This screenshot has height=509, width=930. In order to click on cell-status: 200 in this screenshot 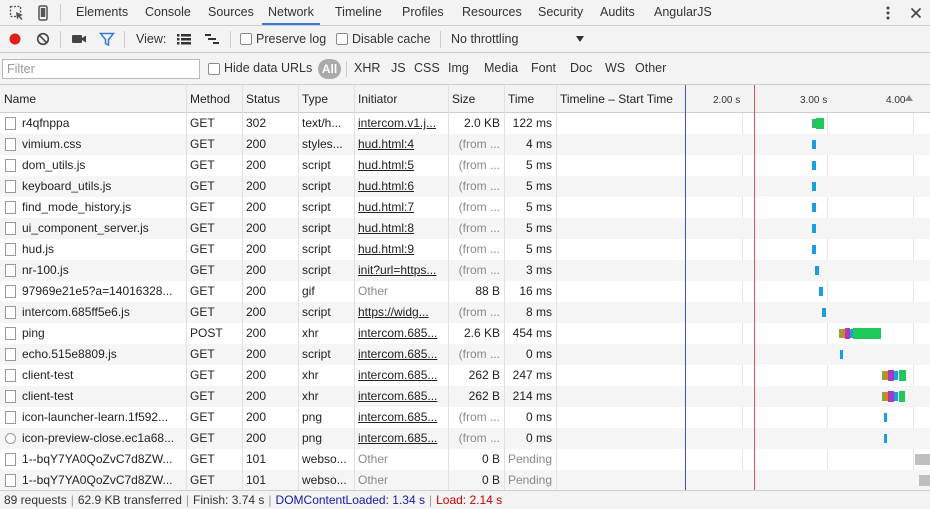, I will do `click(256, 438)`.